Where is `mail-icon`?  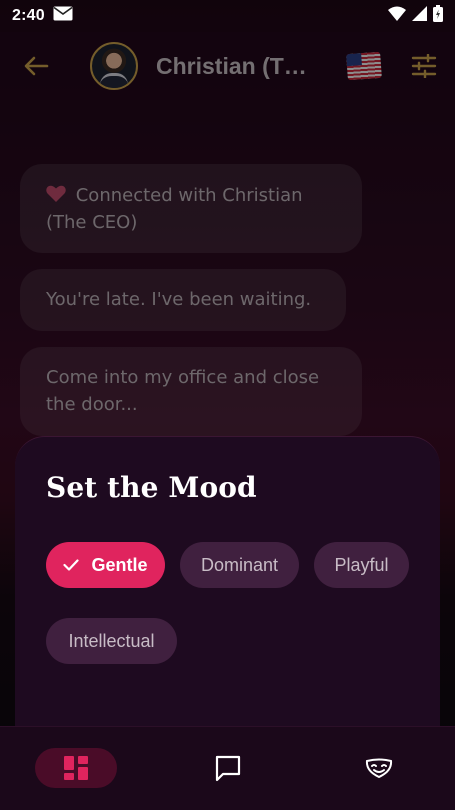 mail-icon is located at coordinates (63, 16).